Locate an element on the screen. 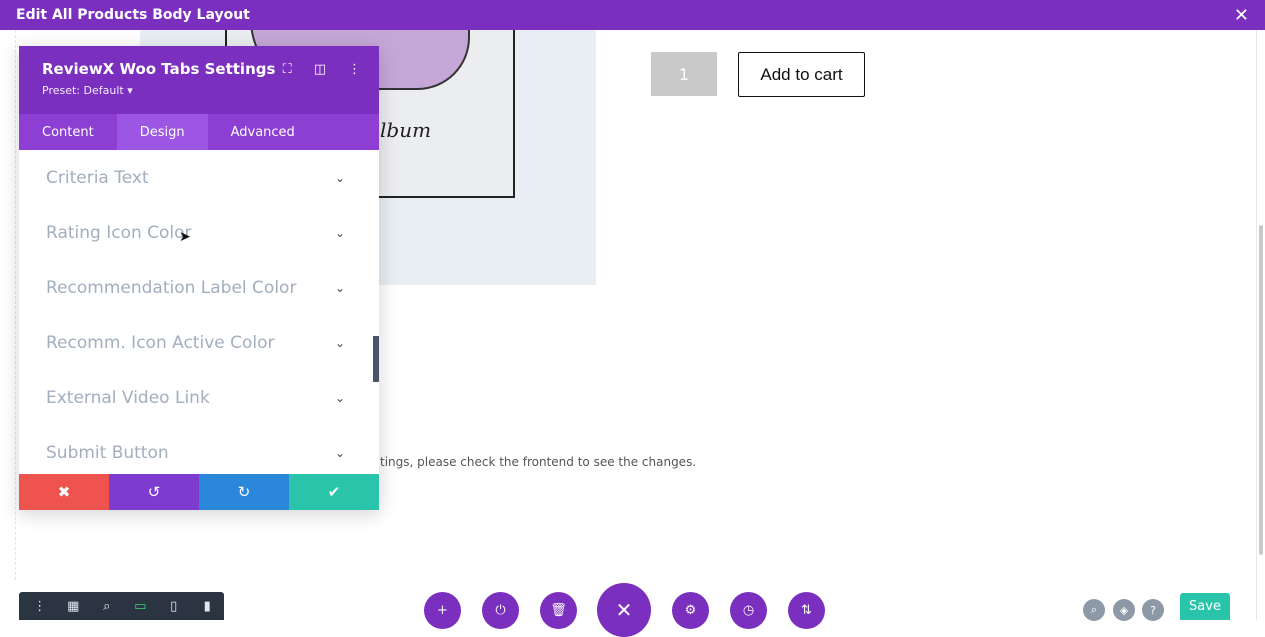  wireframe-icon: ▦ is located at coordinates (74, 606).